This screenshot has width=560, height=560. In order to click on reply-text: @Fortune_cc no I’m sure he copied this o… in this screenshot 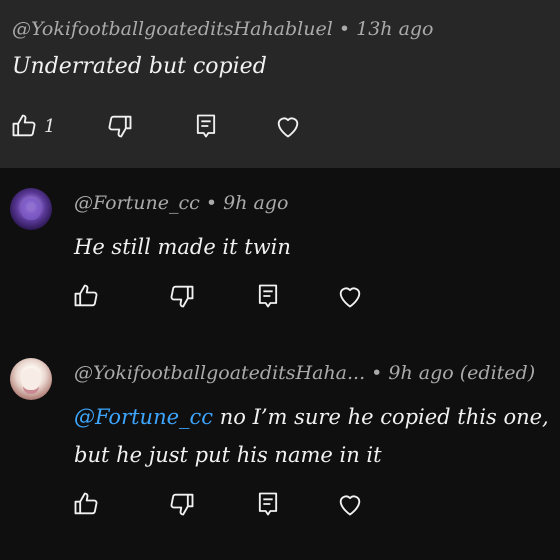, I will do `click(314, 436)`.